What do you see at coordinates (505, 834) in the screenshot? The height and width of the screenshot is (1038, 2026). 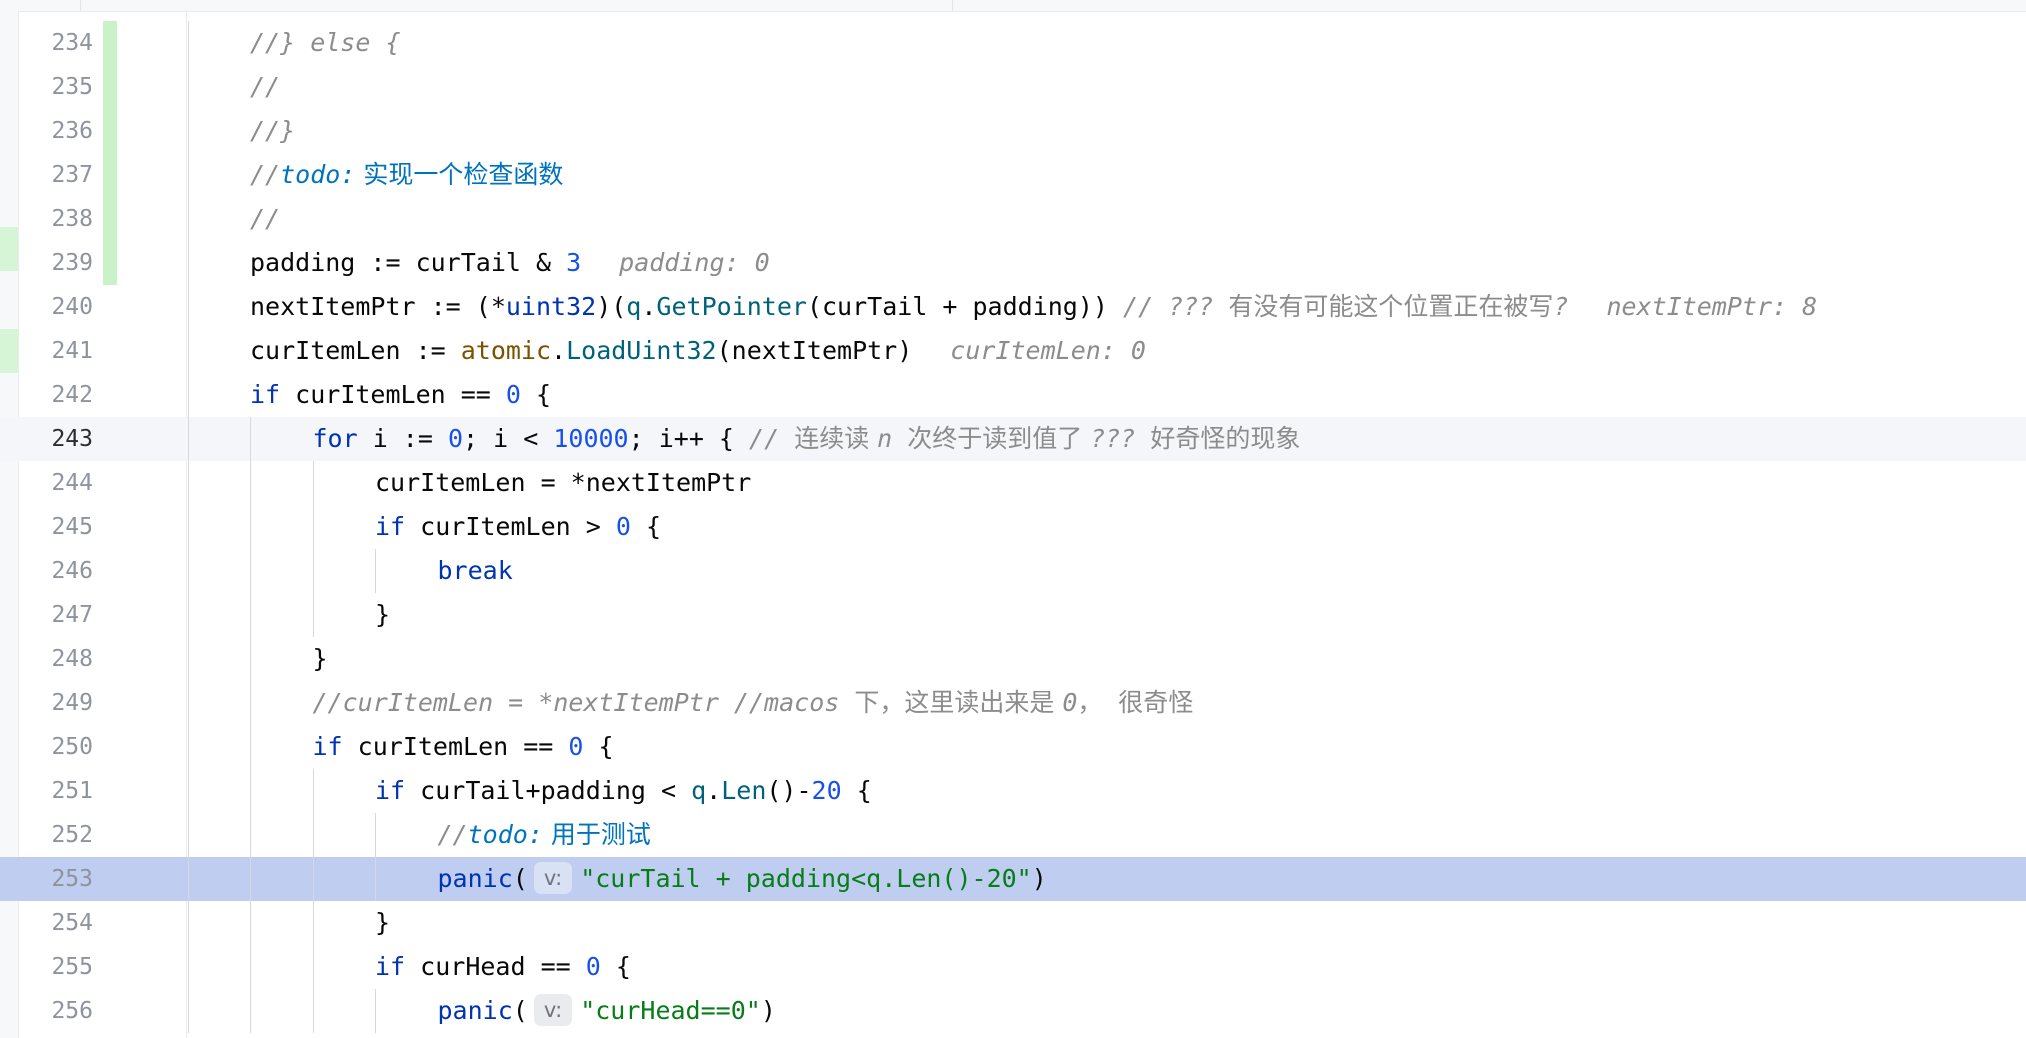 I see `code-token: todo:` at bounding box center [505, 834].